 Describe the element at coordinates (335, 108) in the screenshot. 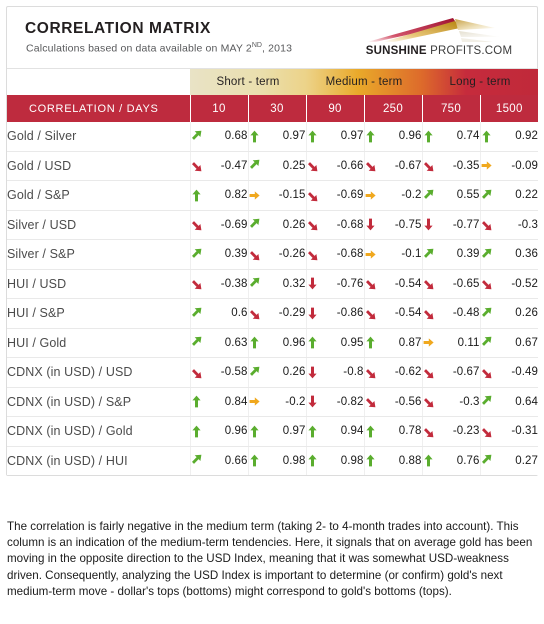

I see `column-header-90: 90` at that location.